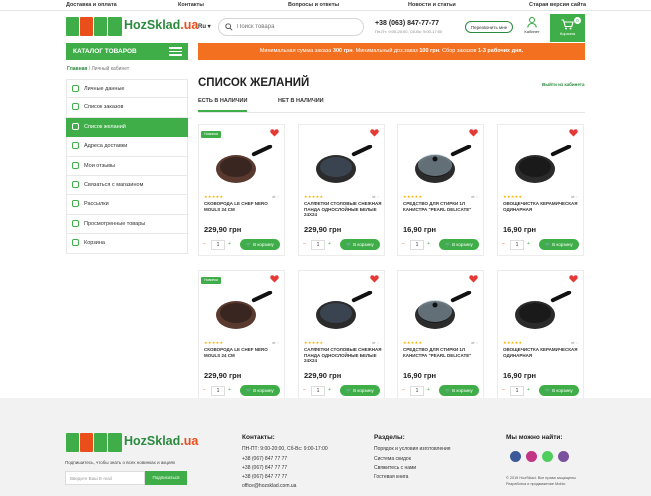 This screenshot has width=651, height=496. I want to click on facebook-icon, so click(515, 456).